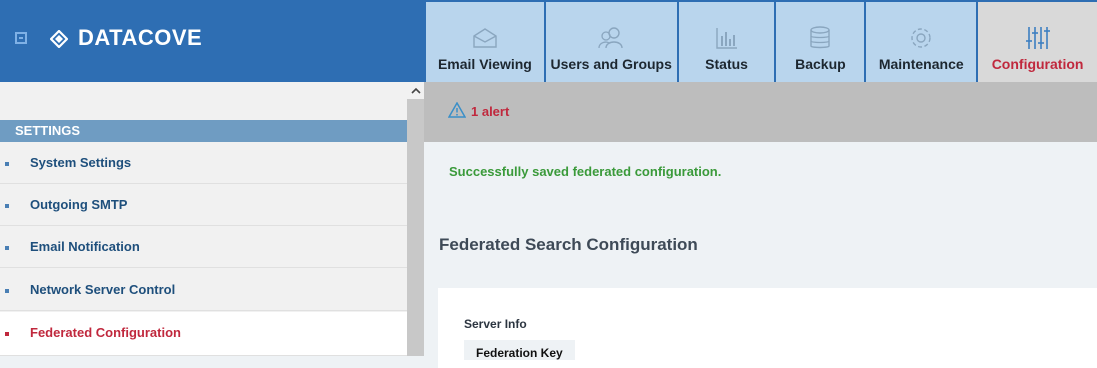 The height and width of the screenshot is (368, 1097). Describe the element at coordinates (485, 38) in the screenshot. I see `envelope-icon` at that location.